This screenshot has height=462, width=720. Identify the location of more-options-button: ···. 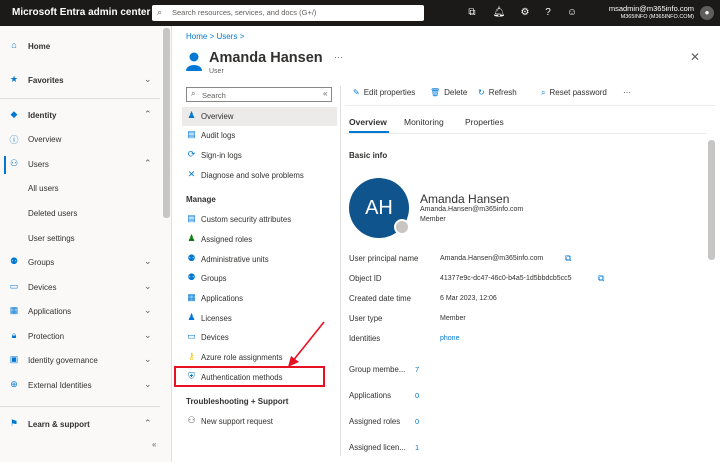
(338, 57).